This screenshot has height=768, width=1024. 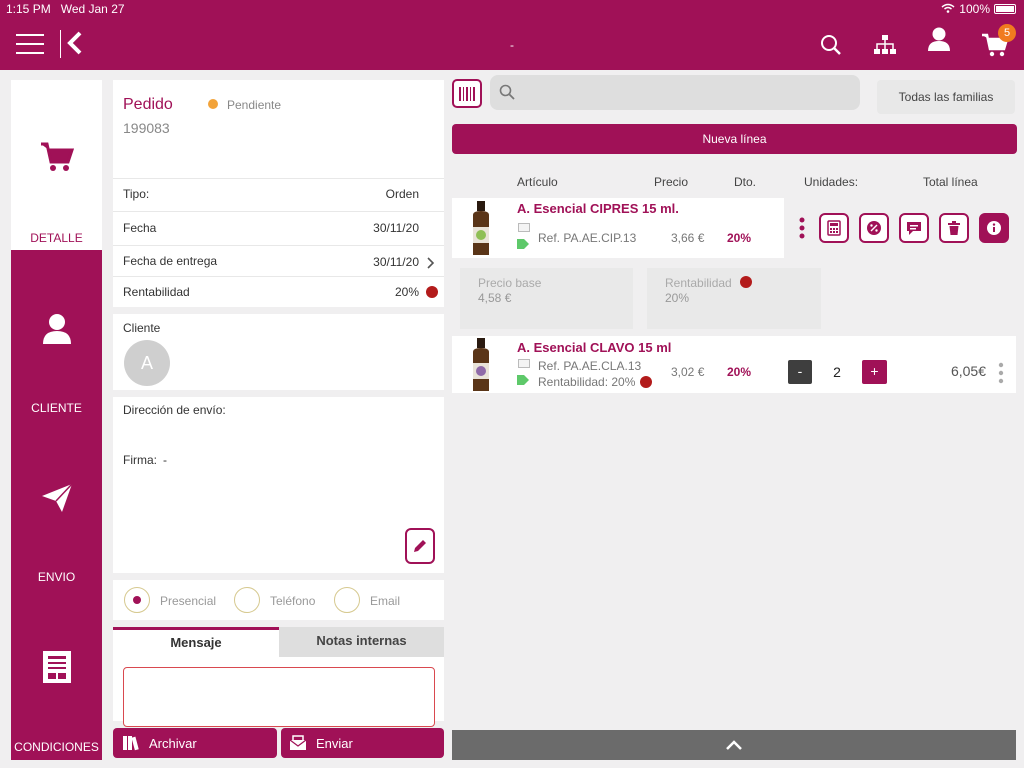 I want to click on shipping-card: Dirección de envío: Firma: -, so click(x=278, y=485).